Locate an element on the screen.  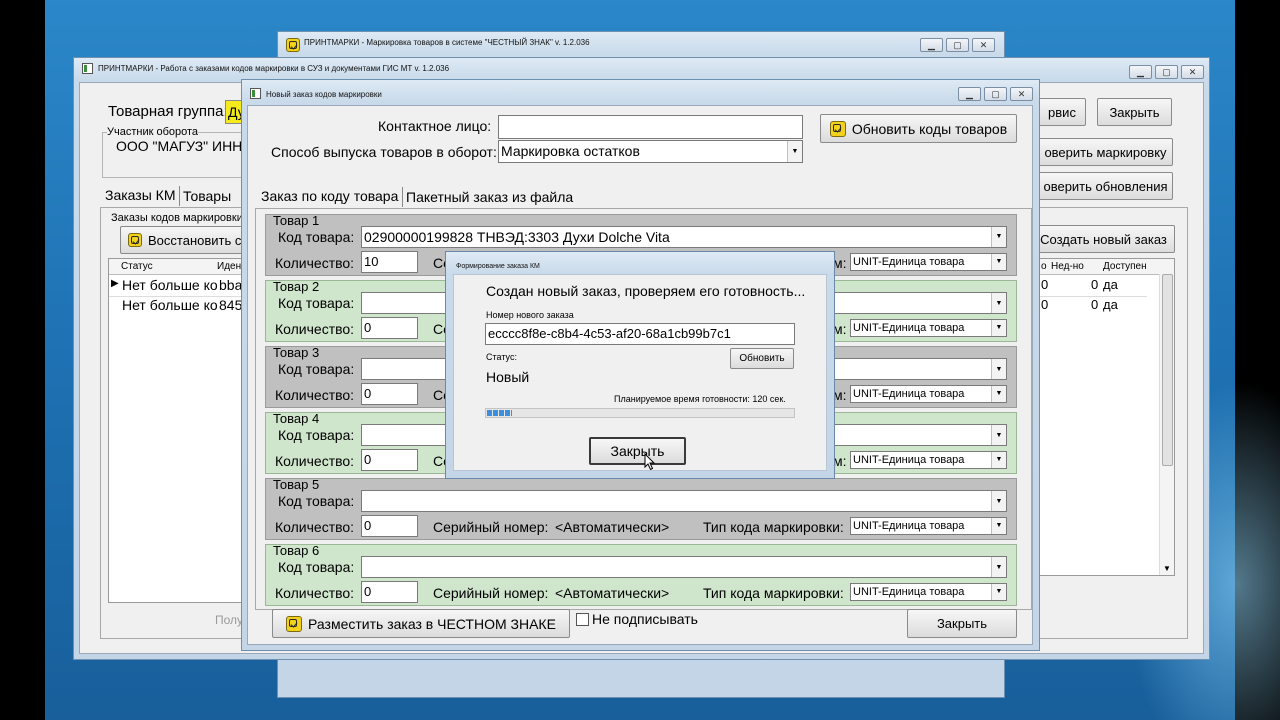
order-dialog-titlebar: Формирование заказа КМ is located at coordinates (640, 263).